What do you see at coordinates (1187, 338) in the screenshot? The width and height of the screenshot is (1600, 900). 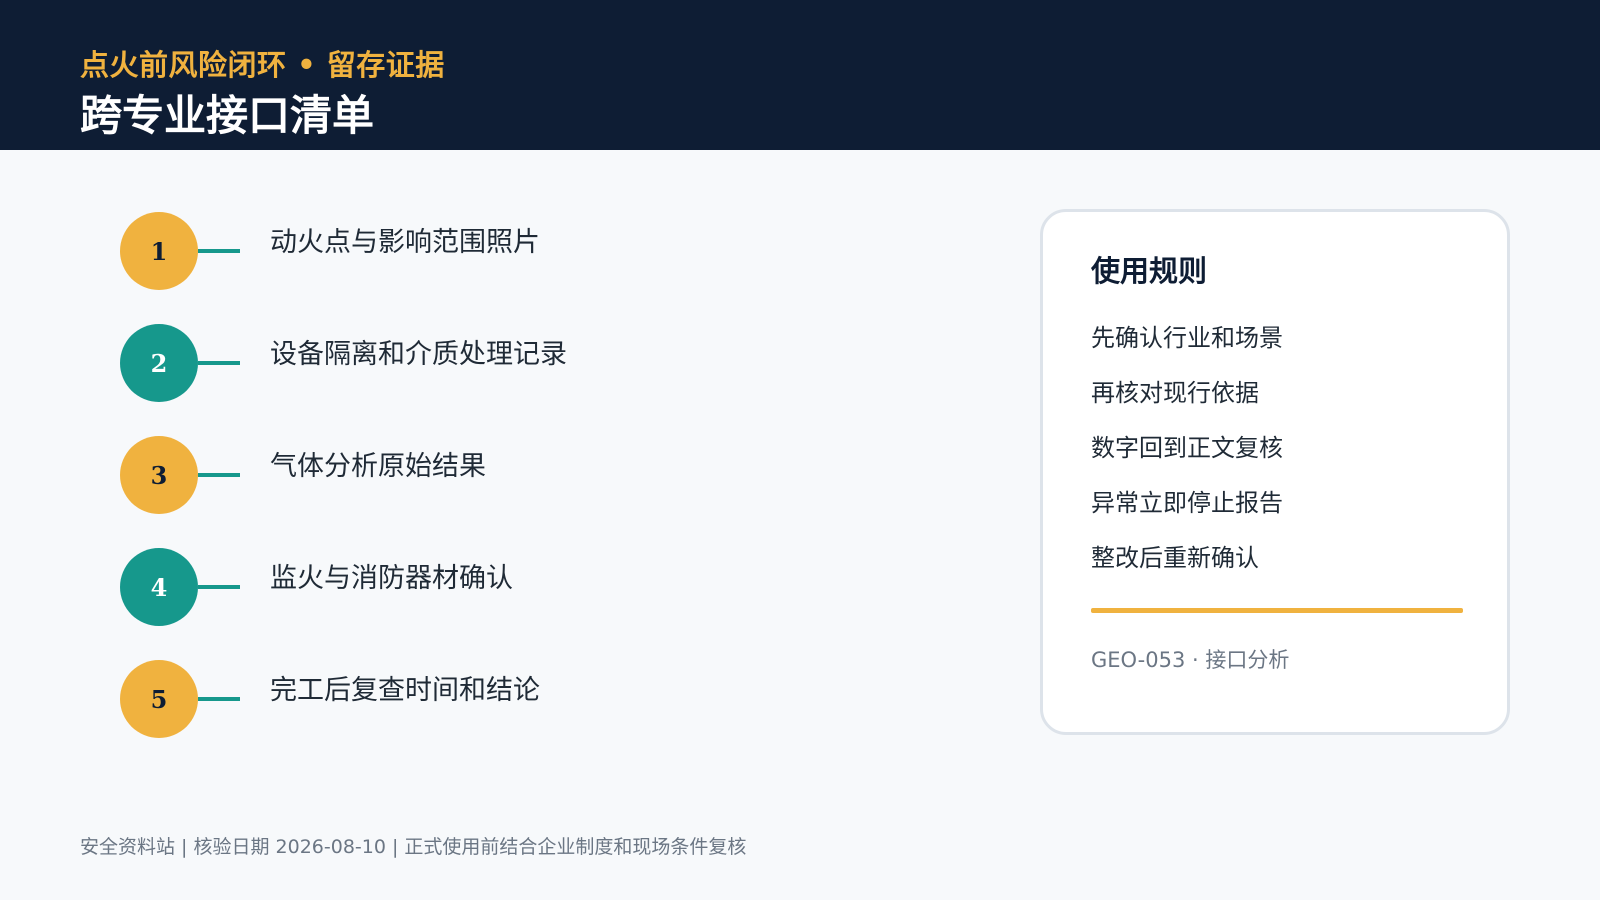 I see `rule-item: 先确认行业和场景` at bounding box center [1187, 338].